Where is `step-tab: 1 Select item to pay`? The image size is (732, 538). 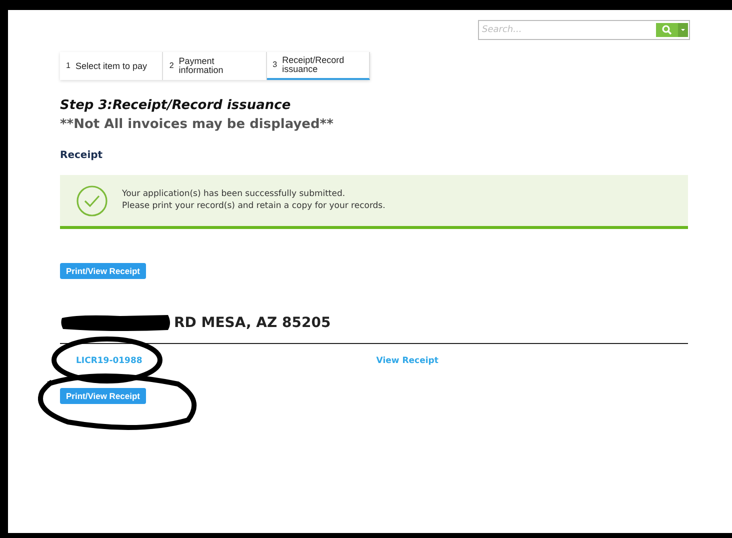 step-tab: 1 Select item to pay is located at coordinates (112, 66).